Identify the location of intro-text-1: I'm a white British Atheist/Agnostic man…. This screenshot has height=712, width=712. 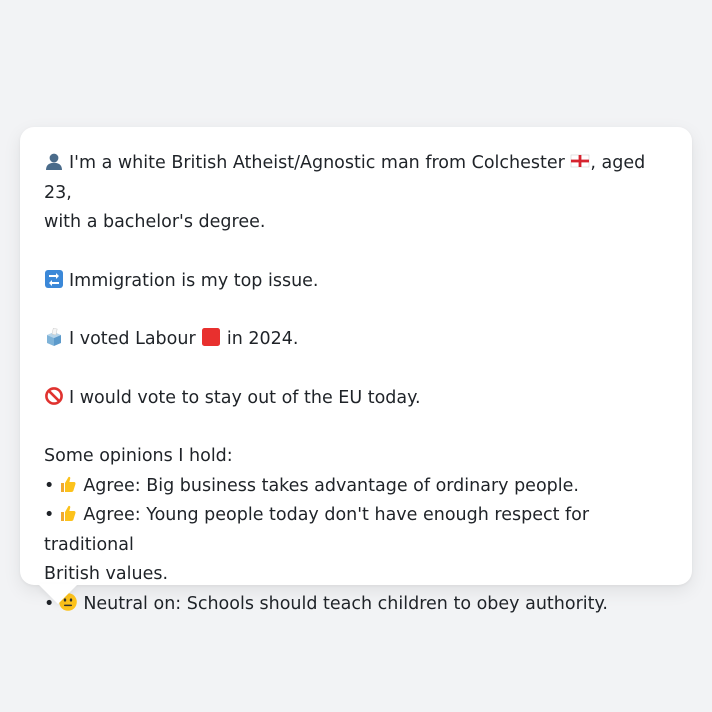
(317, 163).